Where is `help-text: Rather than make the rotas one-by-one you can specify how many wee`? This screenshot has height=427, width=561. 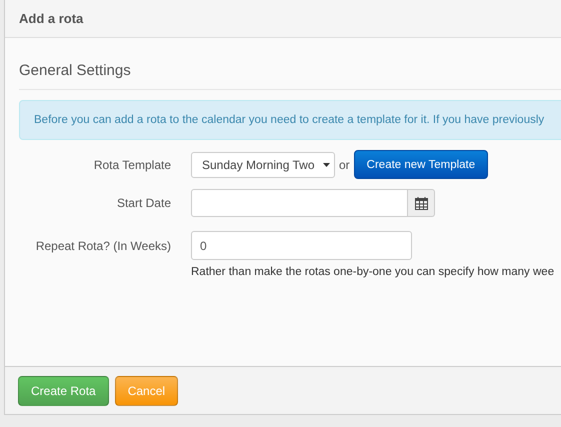 help-text: Rather than make the rotas one-by-one you can specify how many wee is located at coordinates (373, 272).